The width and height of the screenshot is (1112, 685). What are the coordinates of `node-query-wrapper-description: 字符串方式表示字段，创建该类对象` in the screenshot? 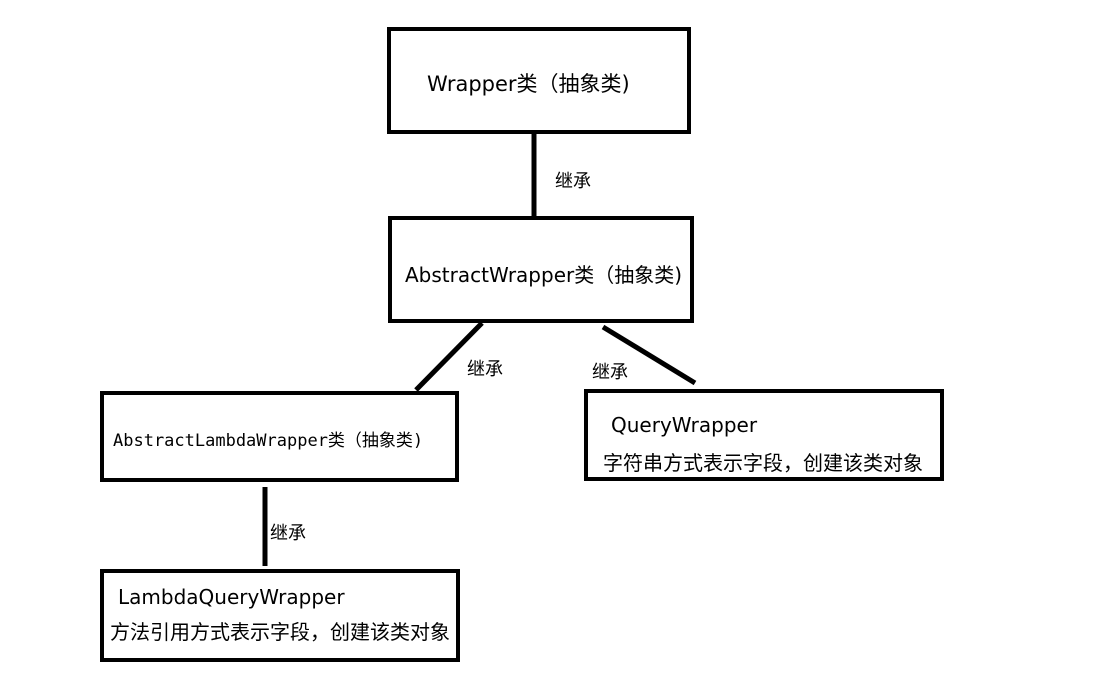 It's located at (763, 463).